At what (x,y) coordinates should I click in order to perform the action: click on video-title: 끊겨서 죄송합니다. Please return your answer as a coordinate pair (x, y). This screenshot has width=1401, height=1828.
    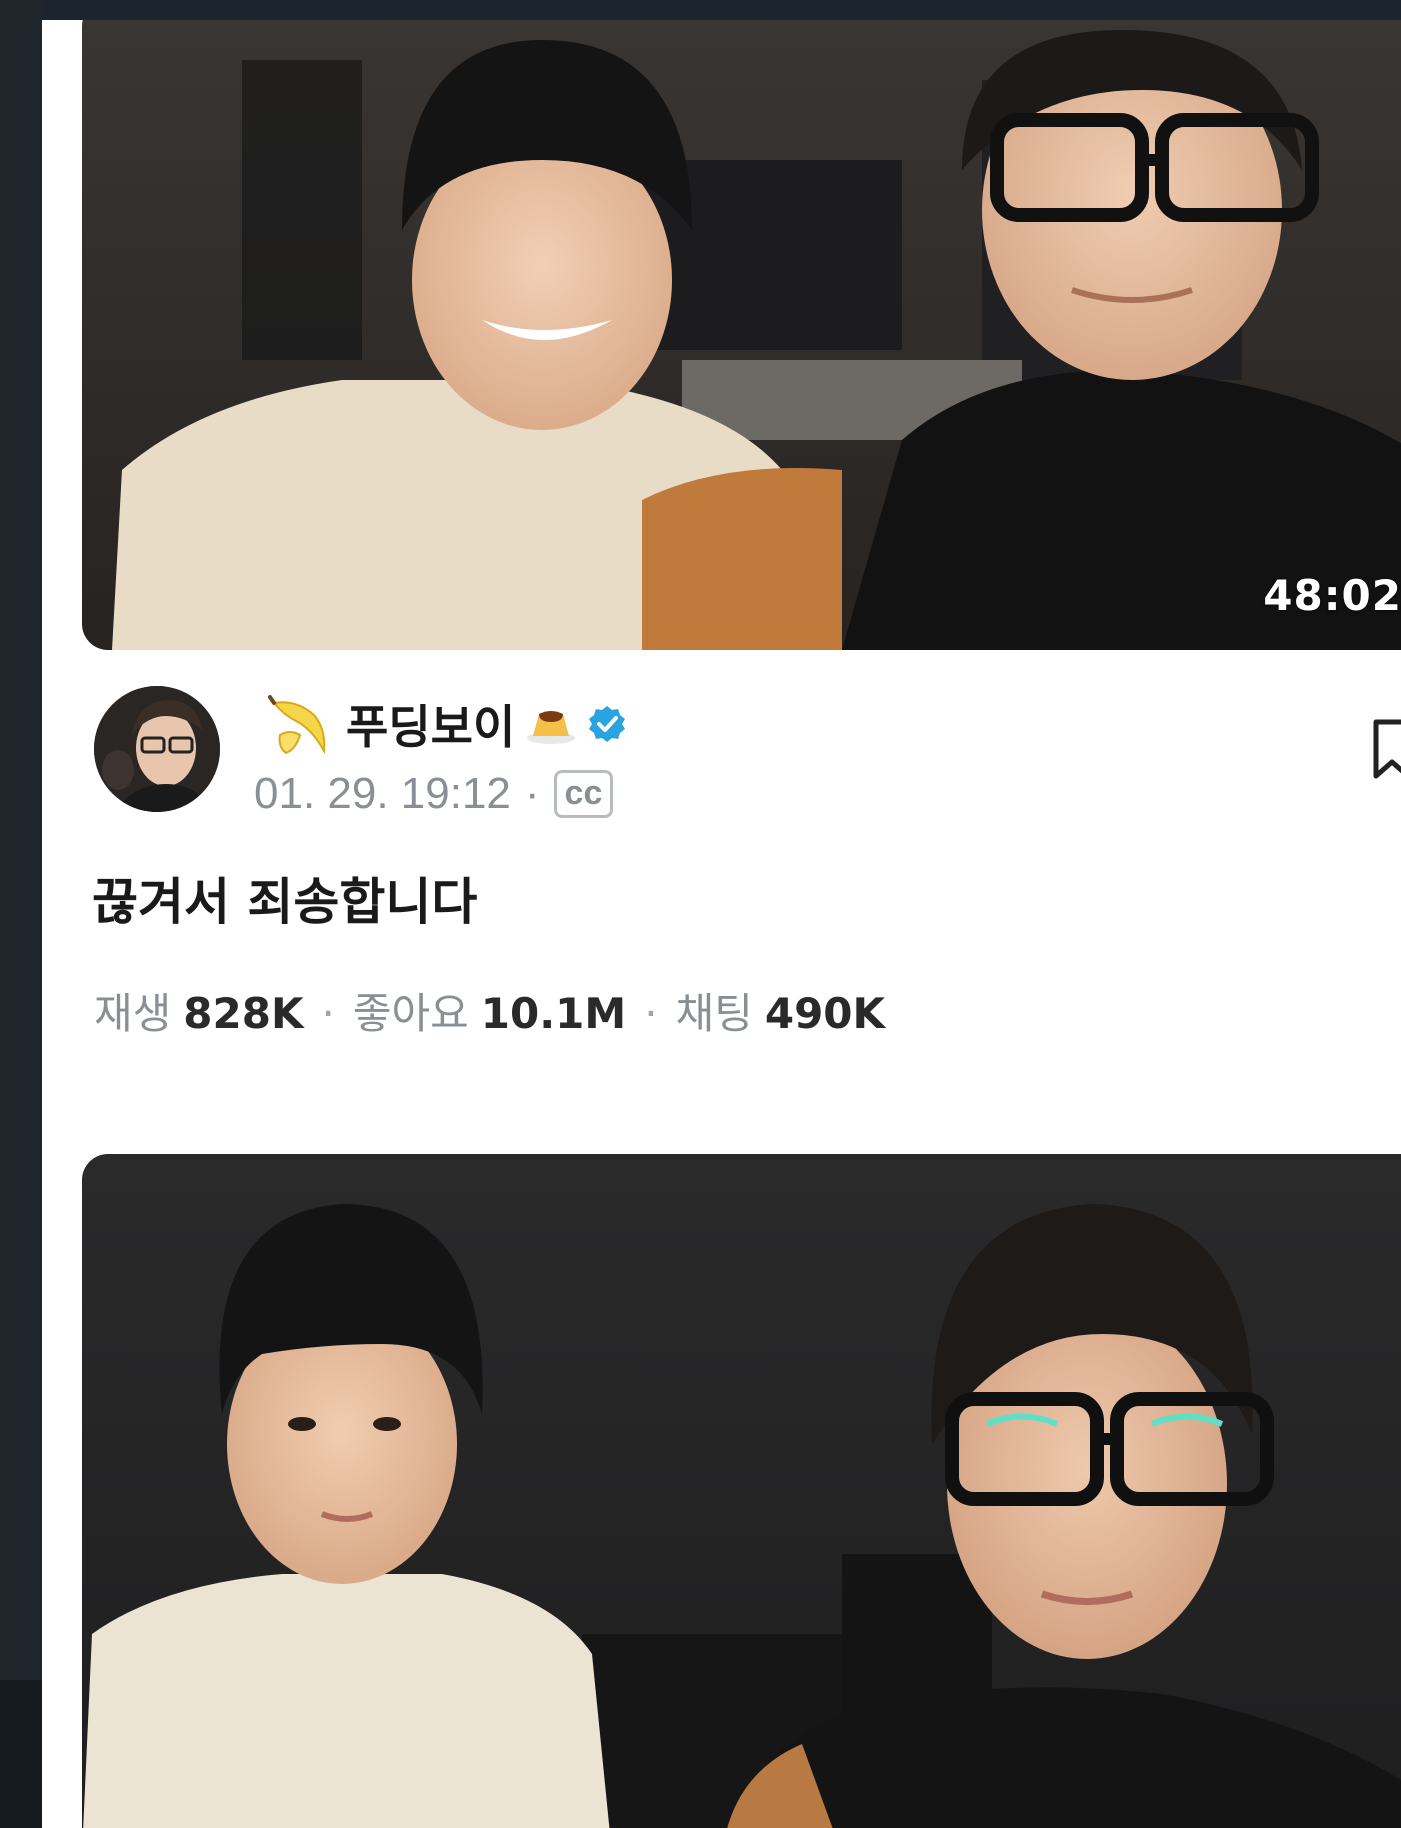
    Looking at the image, I should click on (284, 898).